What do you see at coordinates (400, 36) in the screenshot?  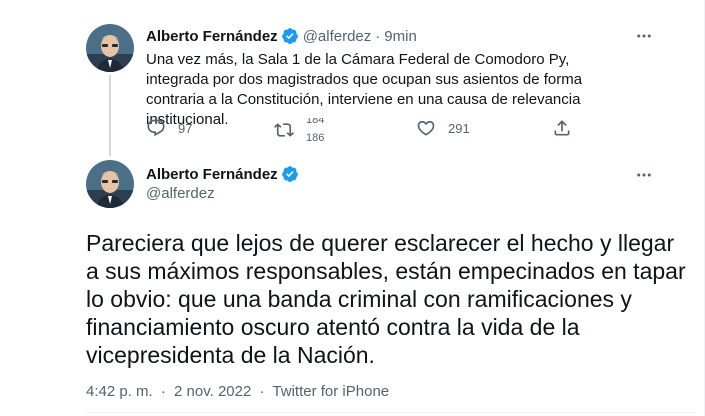 I see `tweet-time: 9min` at bounding box center [400, 36].